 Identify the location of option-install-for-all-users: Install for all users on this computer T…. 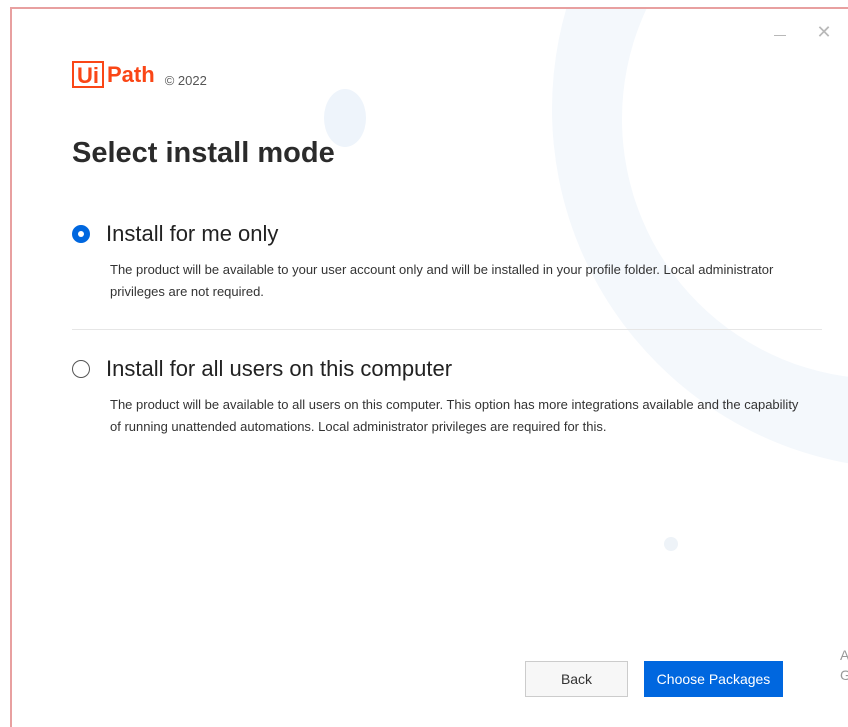
(447, 397).